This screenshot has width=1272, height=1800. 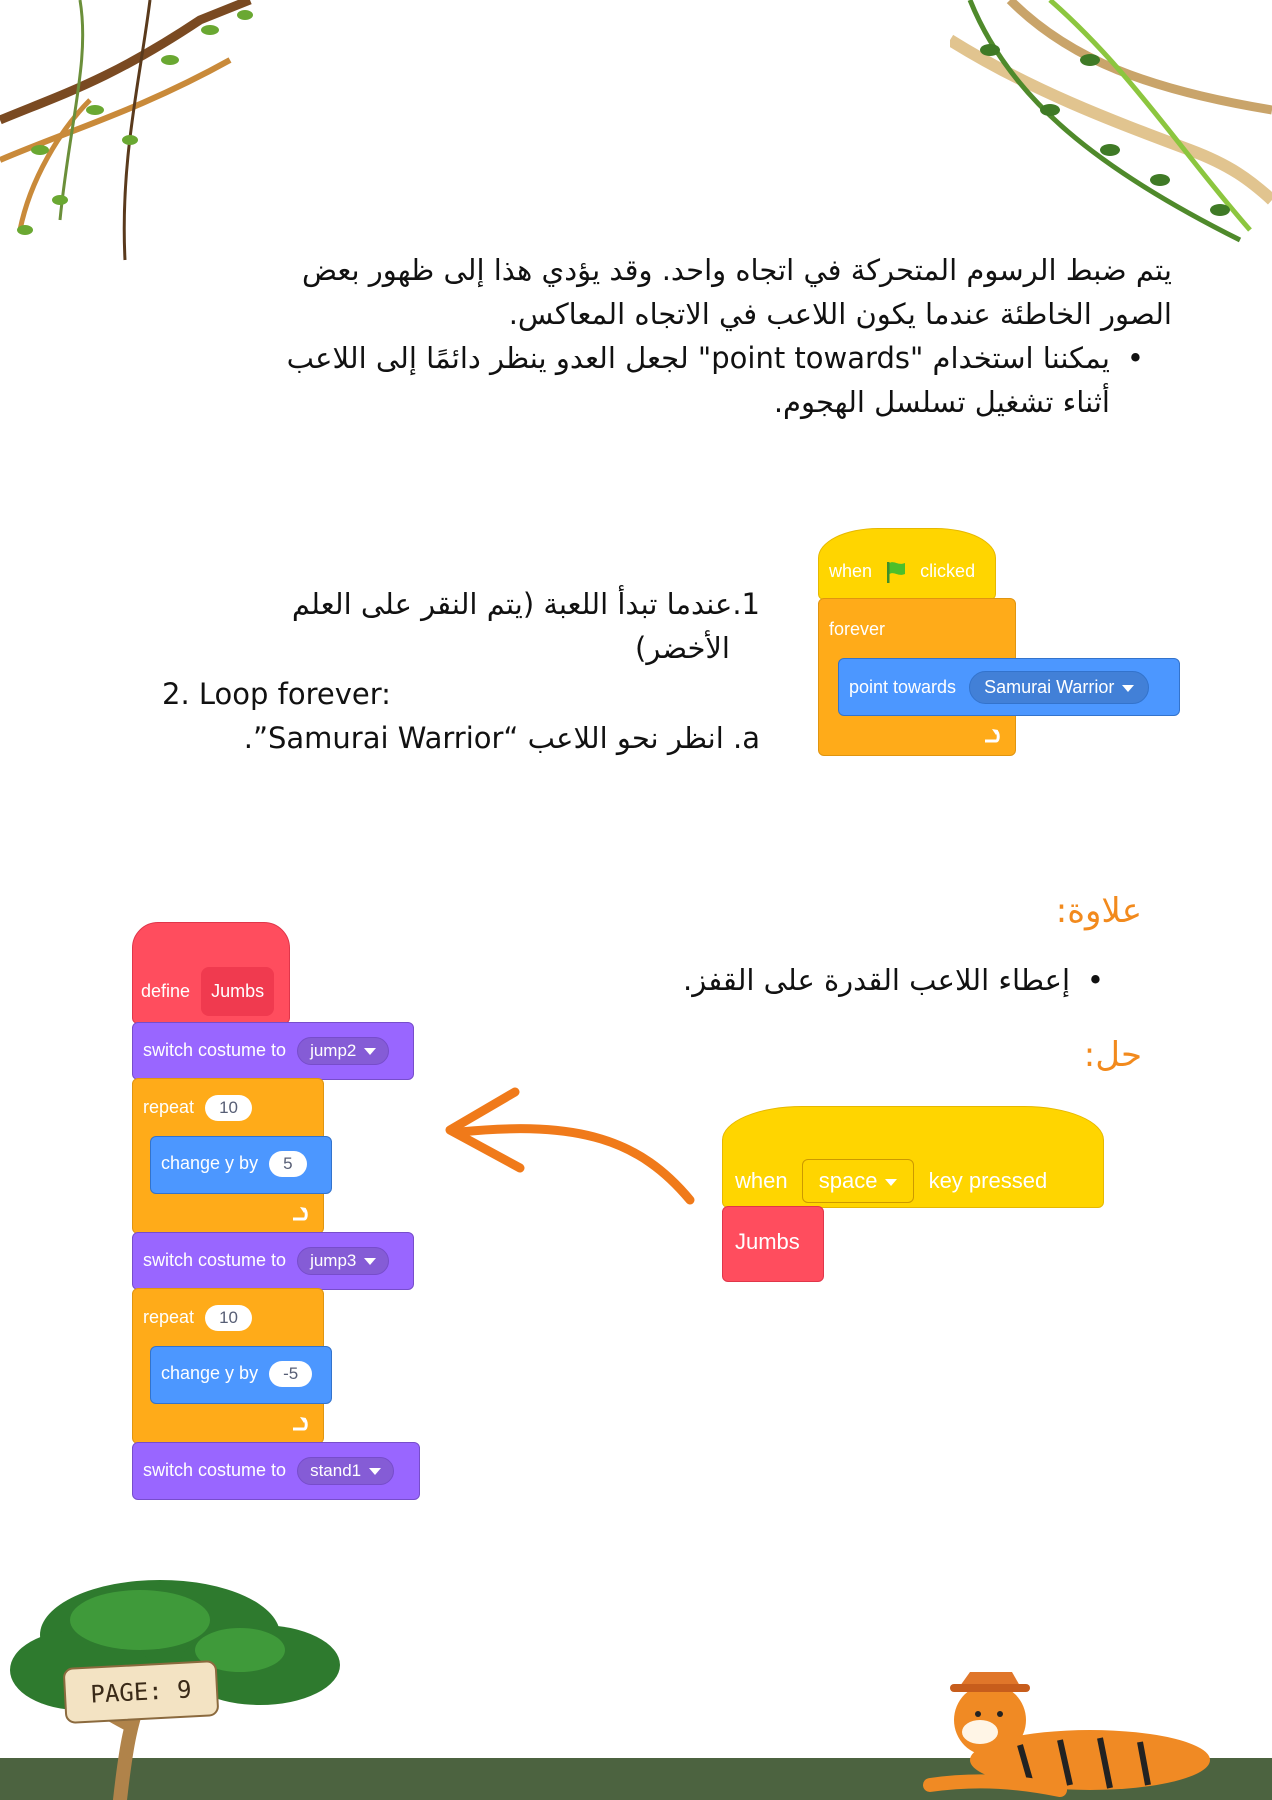 What do you see at coordinates (291, 1374) in the screenshot?
I see `change-y-input-2: -5` at bounding box center [291, 1374].